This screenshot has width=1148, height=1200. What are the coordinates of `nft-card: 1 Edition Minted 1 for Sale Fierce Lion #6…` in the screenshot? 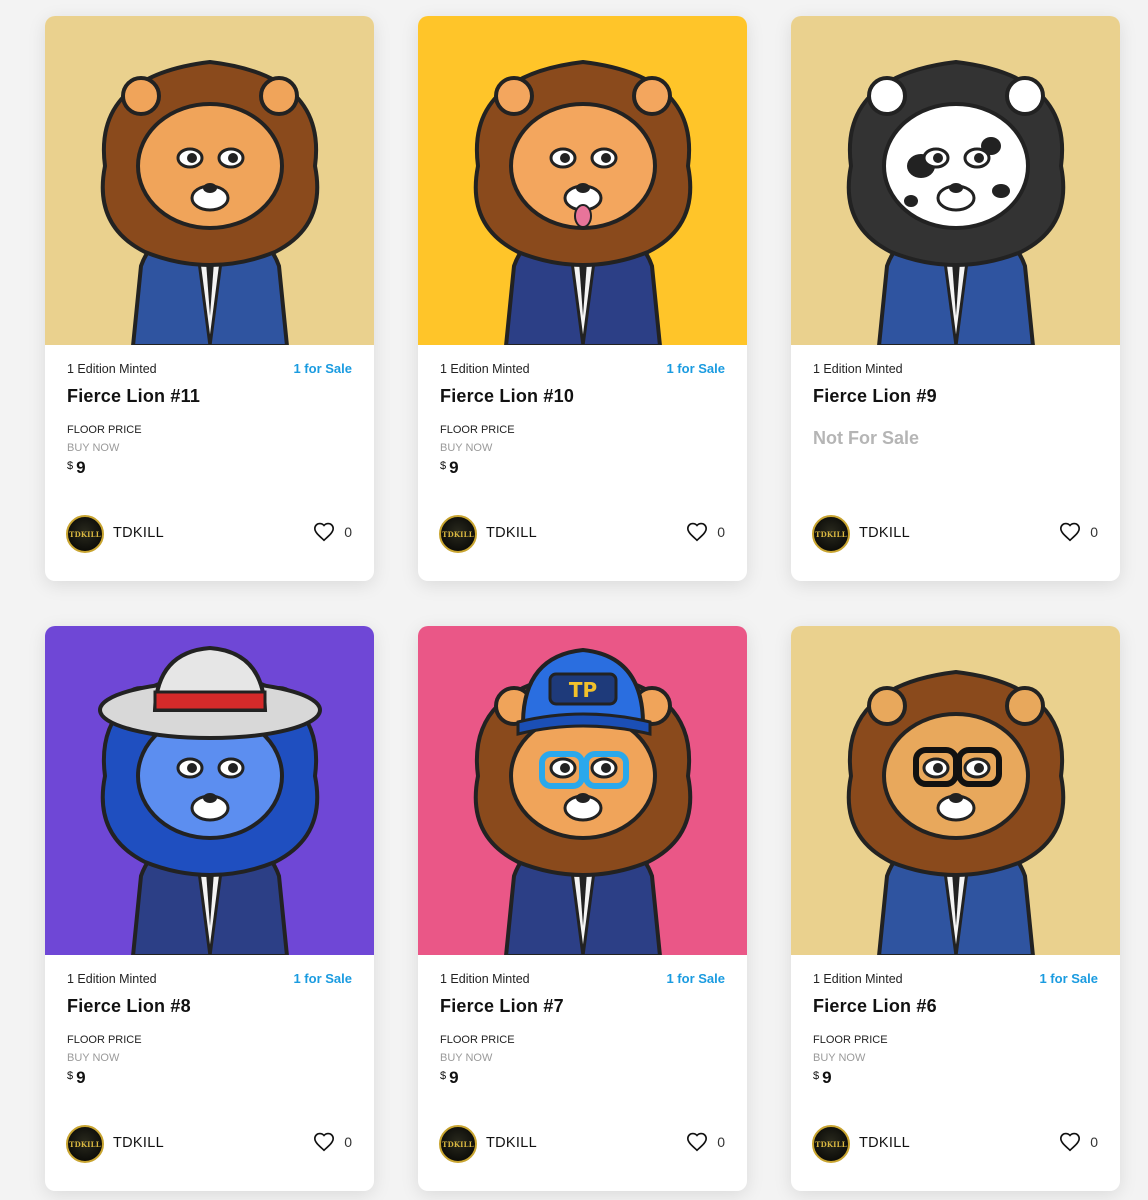 It's located at (955, 908).